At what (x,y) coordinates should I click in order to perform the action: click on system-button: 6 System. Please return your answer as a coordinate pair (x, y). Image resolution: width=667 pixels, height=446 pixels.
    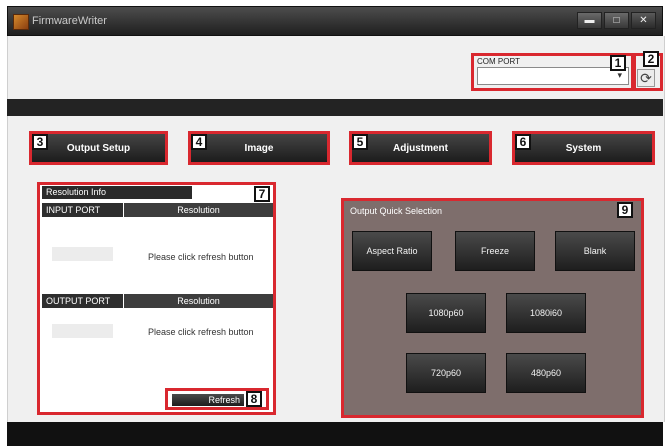
    Looking at the image, I should click on (583, 148).